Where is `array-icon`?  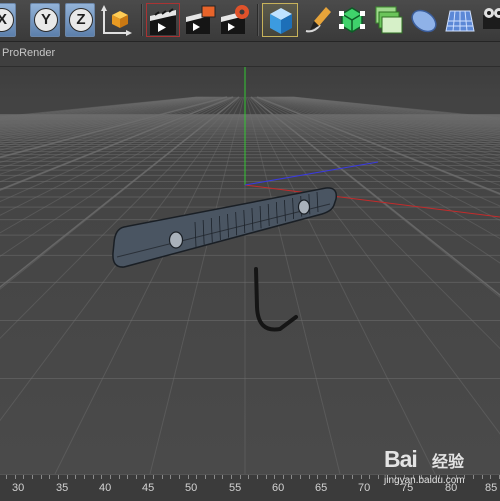
array-icon is located at coordinates (389, 20).